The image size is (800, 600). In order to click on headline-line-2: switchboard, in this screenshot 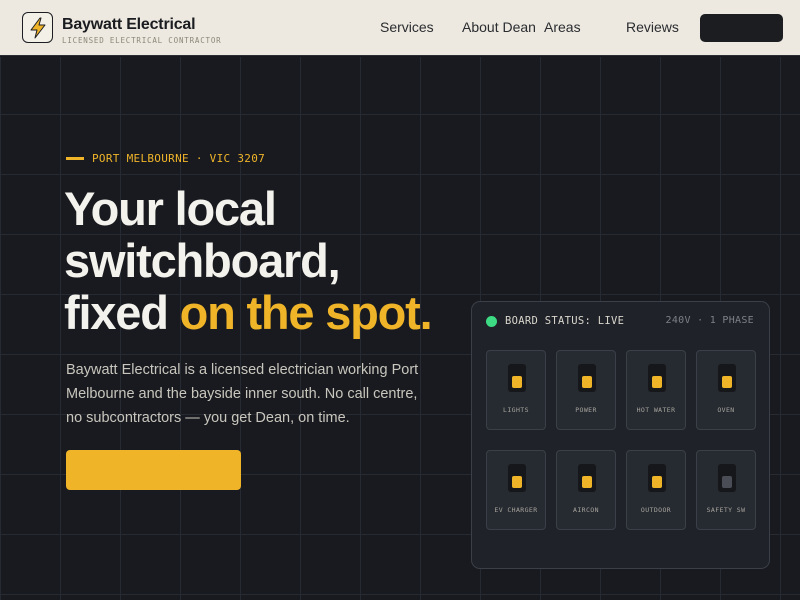, I will do `click(202, 260)`.